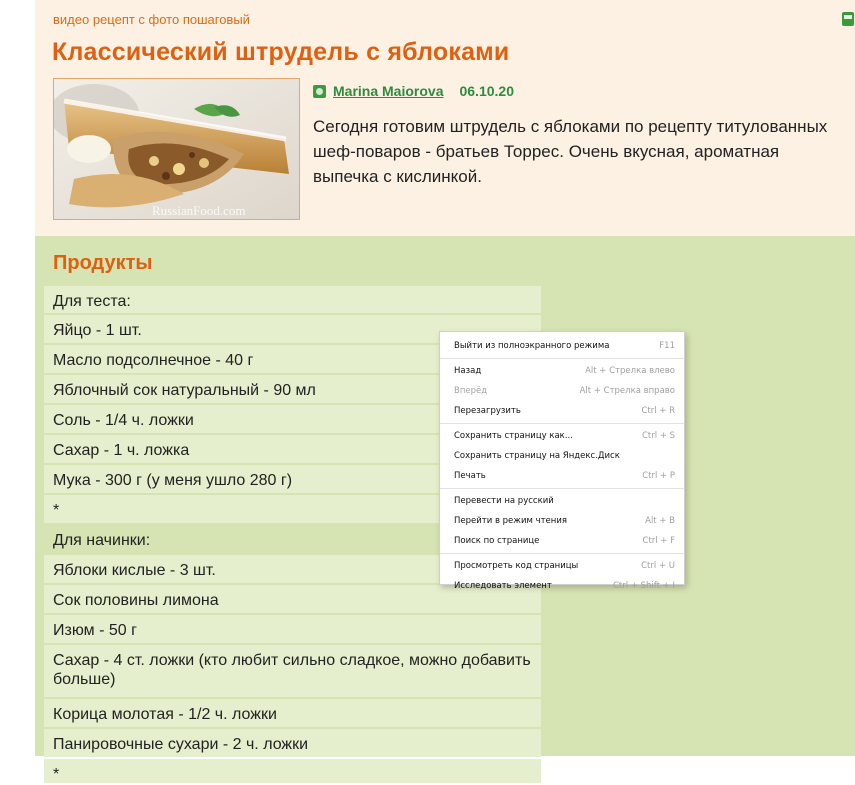  I want to click on products-title: Продукты, so click(103, 263).